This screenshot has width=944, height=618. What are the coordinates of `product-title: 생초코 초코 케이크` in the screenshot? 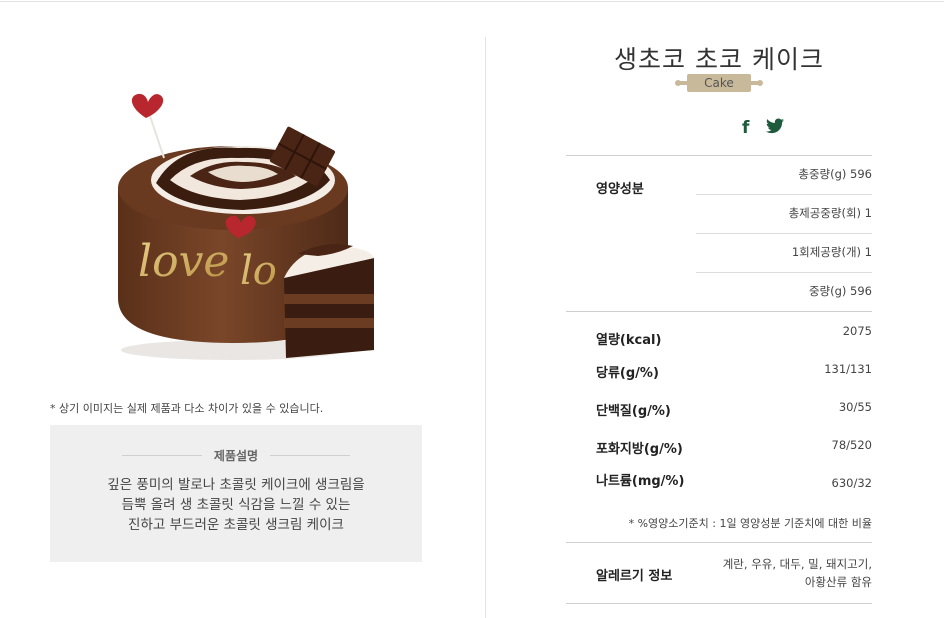 It's located at (719, 59).